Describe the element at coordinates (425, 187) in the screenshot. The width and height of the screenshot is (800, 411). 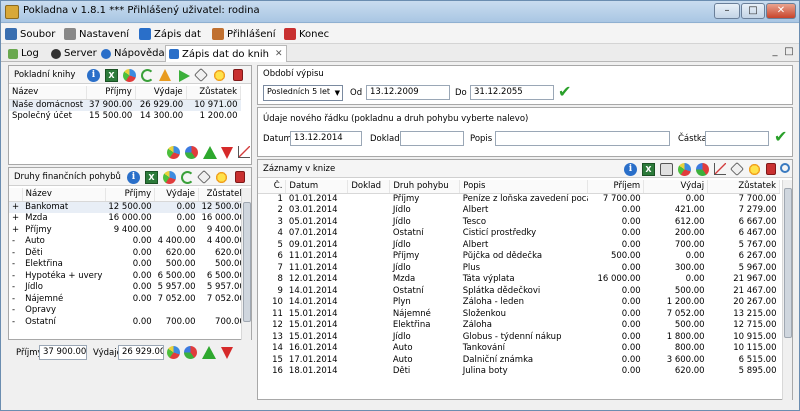
I see `col-druh: Druh pohybu` at that location.